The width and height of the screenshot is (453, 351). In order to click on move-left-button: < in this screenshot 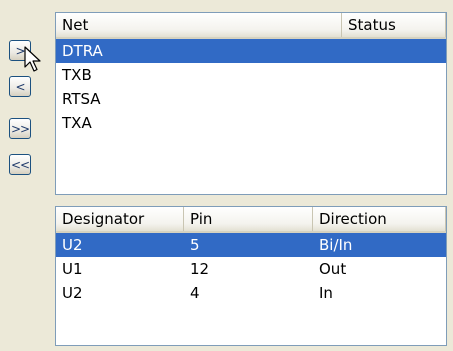, I will do `click(20, 86)`.